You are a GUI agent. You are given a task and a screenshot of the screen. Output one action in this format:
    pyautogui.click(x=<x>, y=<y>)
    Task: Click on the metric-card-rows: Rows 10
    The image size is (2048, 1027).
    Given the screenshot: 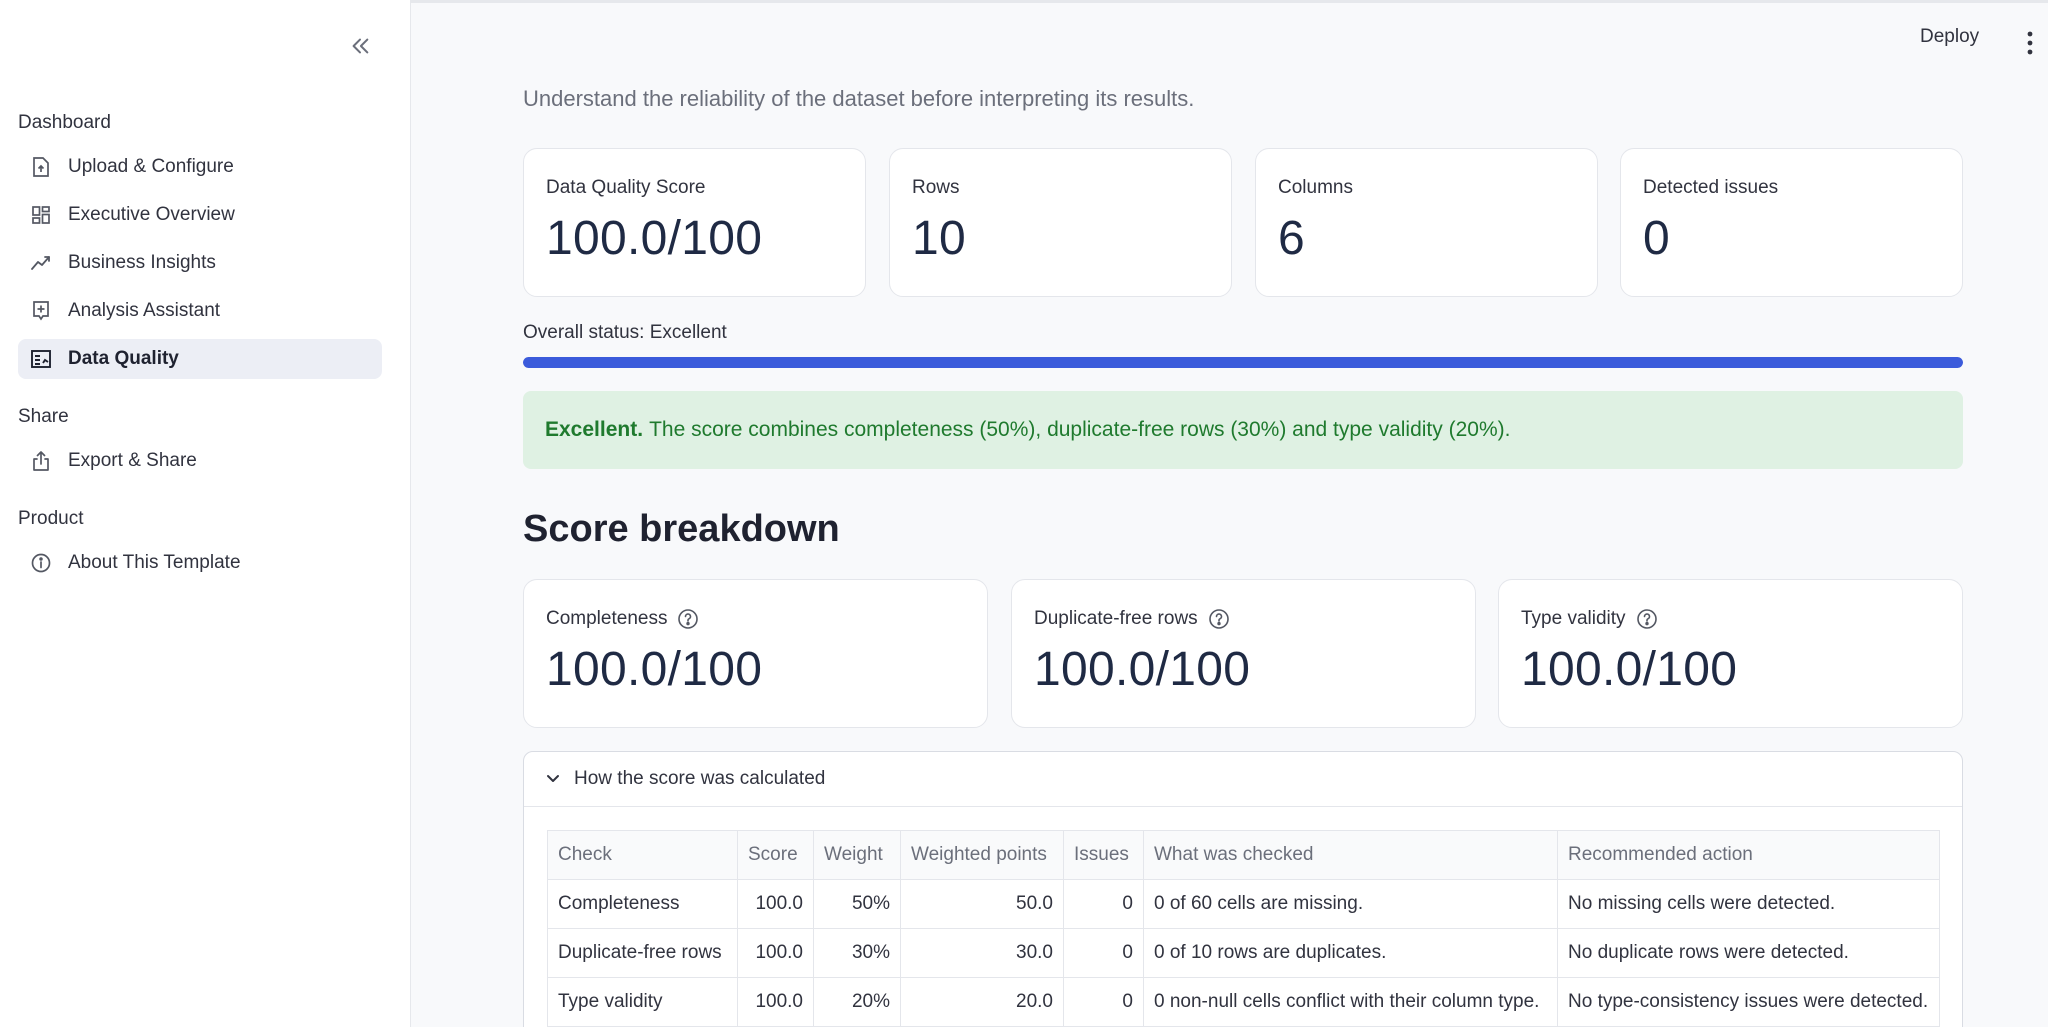 What is the action you would take?
    pyautogui.click(x=1060, y=222)
    